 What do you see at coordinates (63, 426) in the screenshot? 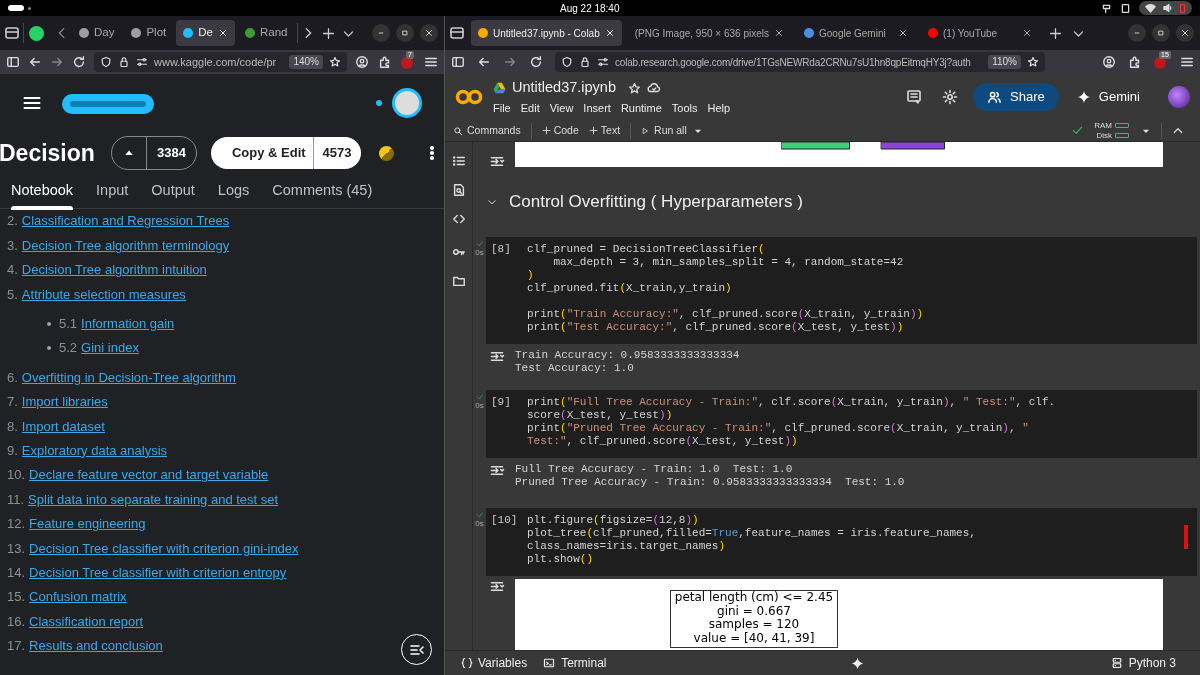
I see `toc-link: Import dataset` at bounding box center [63, 426].